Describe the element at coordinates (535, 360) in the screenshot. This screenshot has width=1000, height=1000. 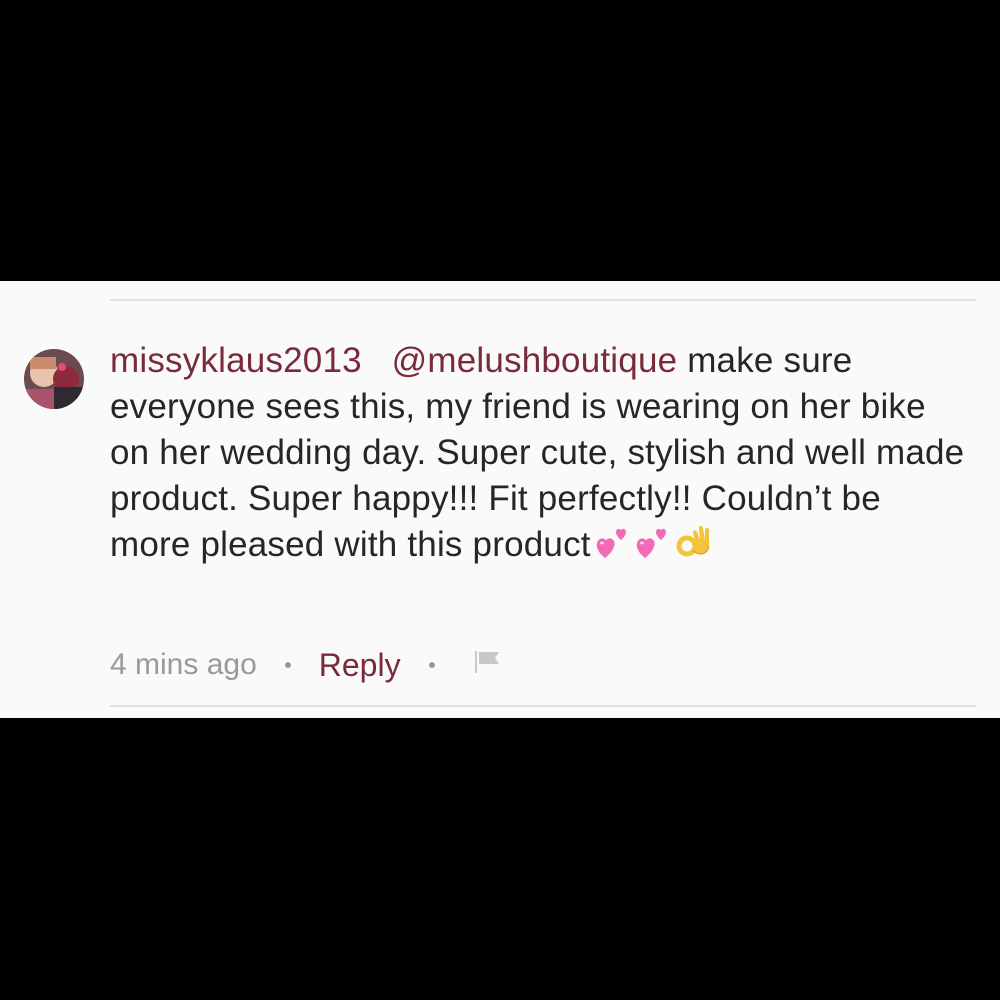
I see `comment-mention: @melushboutique` at that location.